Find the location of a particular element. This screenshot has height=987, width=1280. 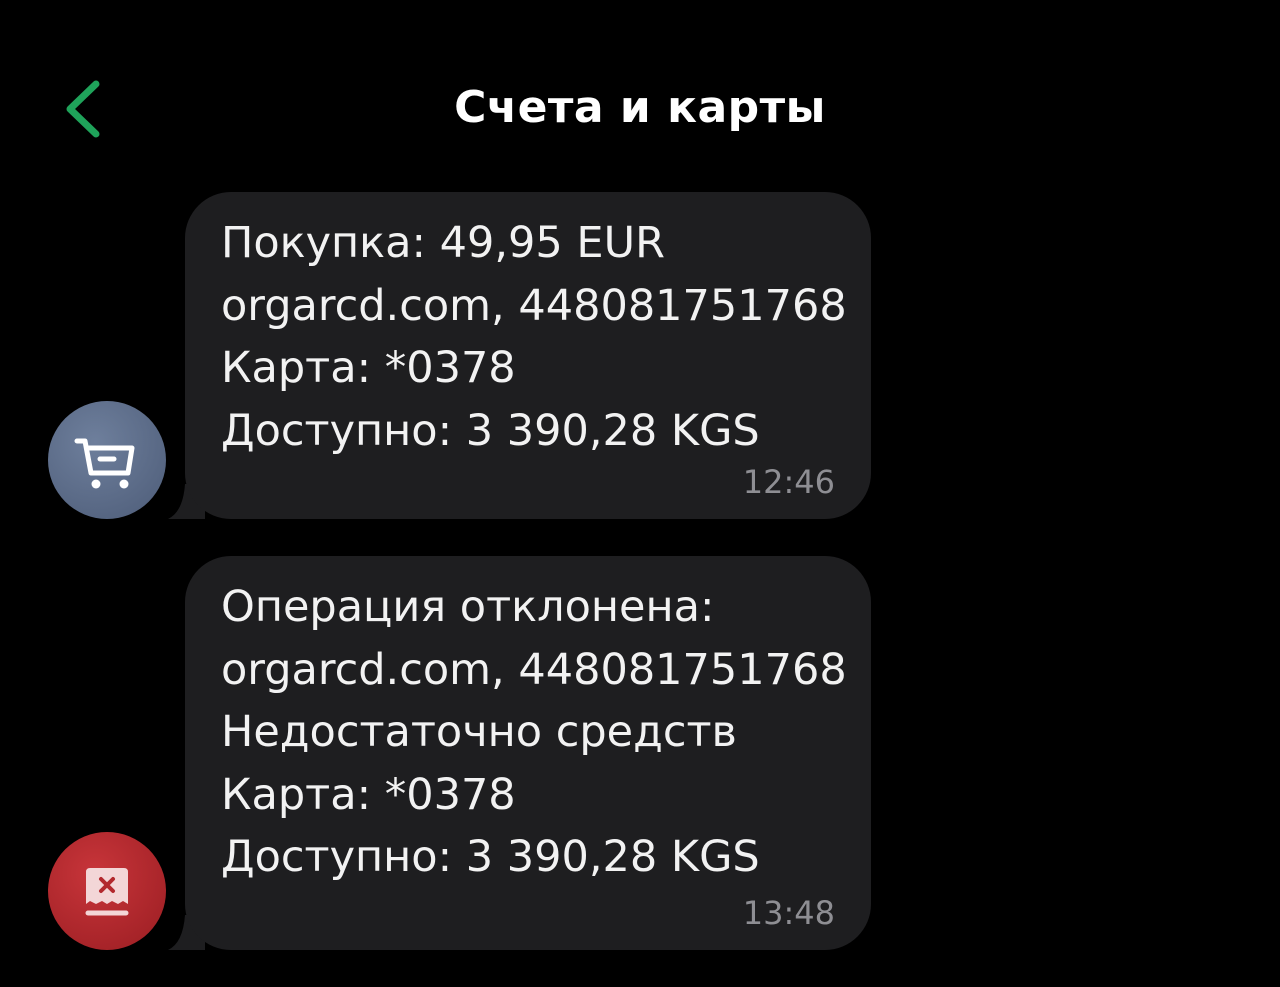

page-title: Счета и карты is located at coordinates (640, 107).